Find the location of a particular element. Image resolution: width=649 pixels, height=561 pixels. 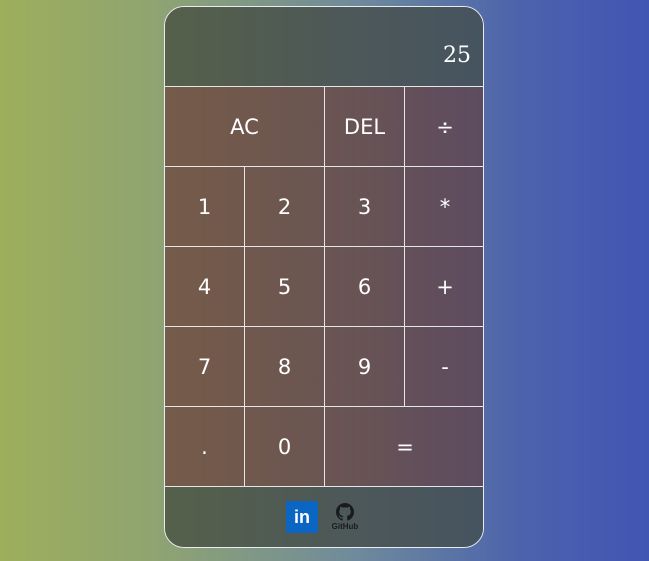

digit-6-button: 6 is located at coordinates (365, 287).